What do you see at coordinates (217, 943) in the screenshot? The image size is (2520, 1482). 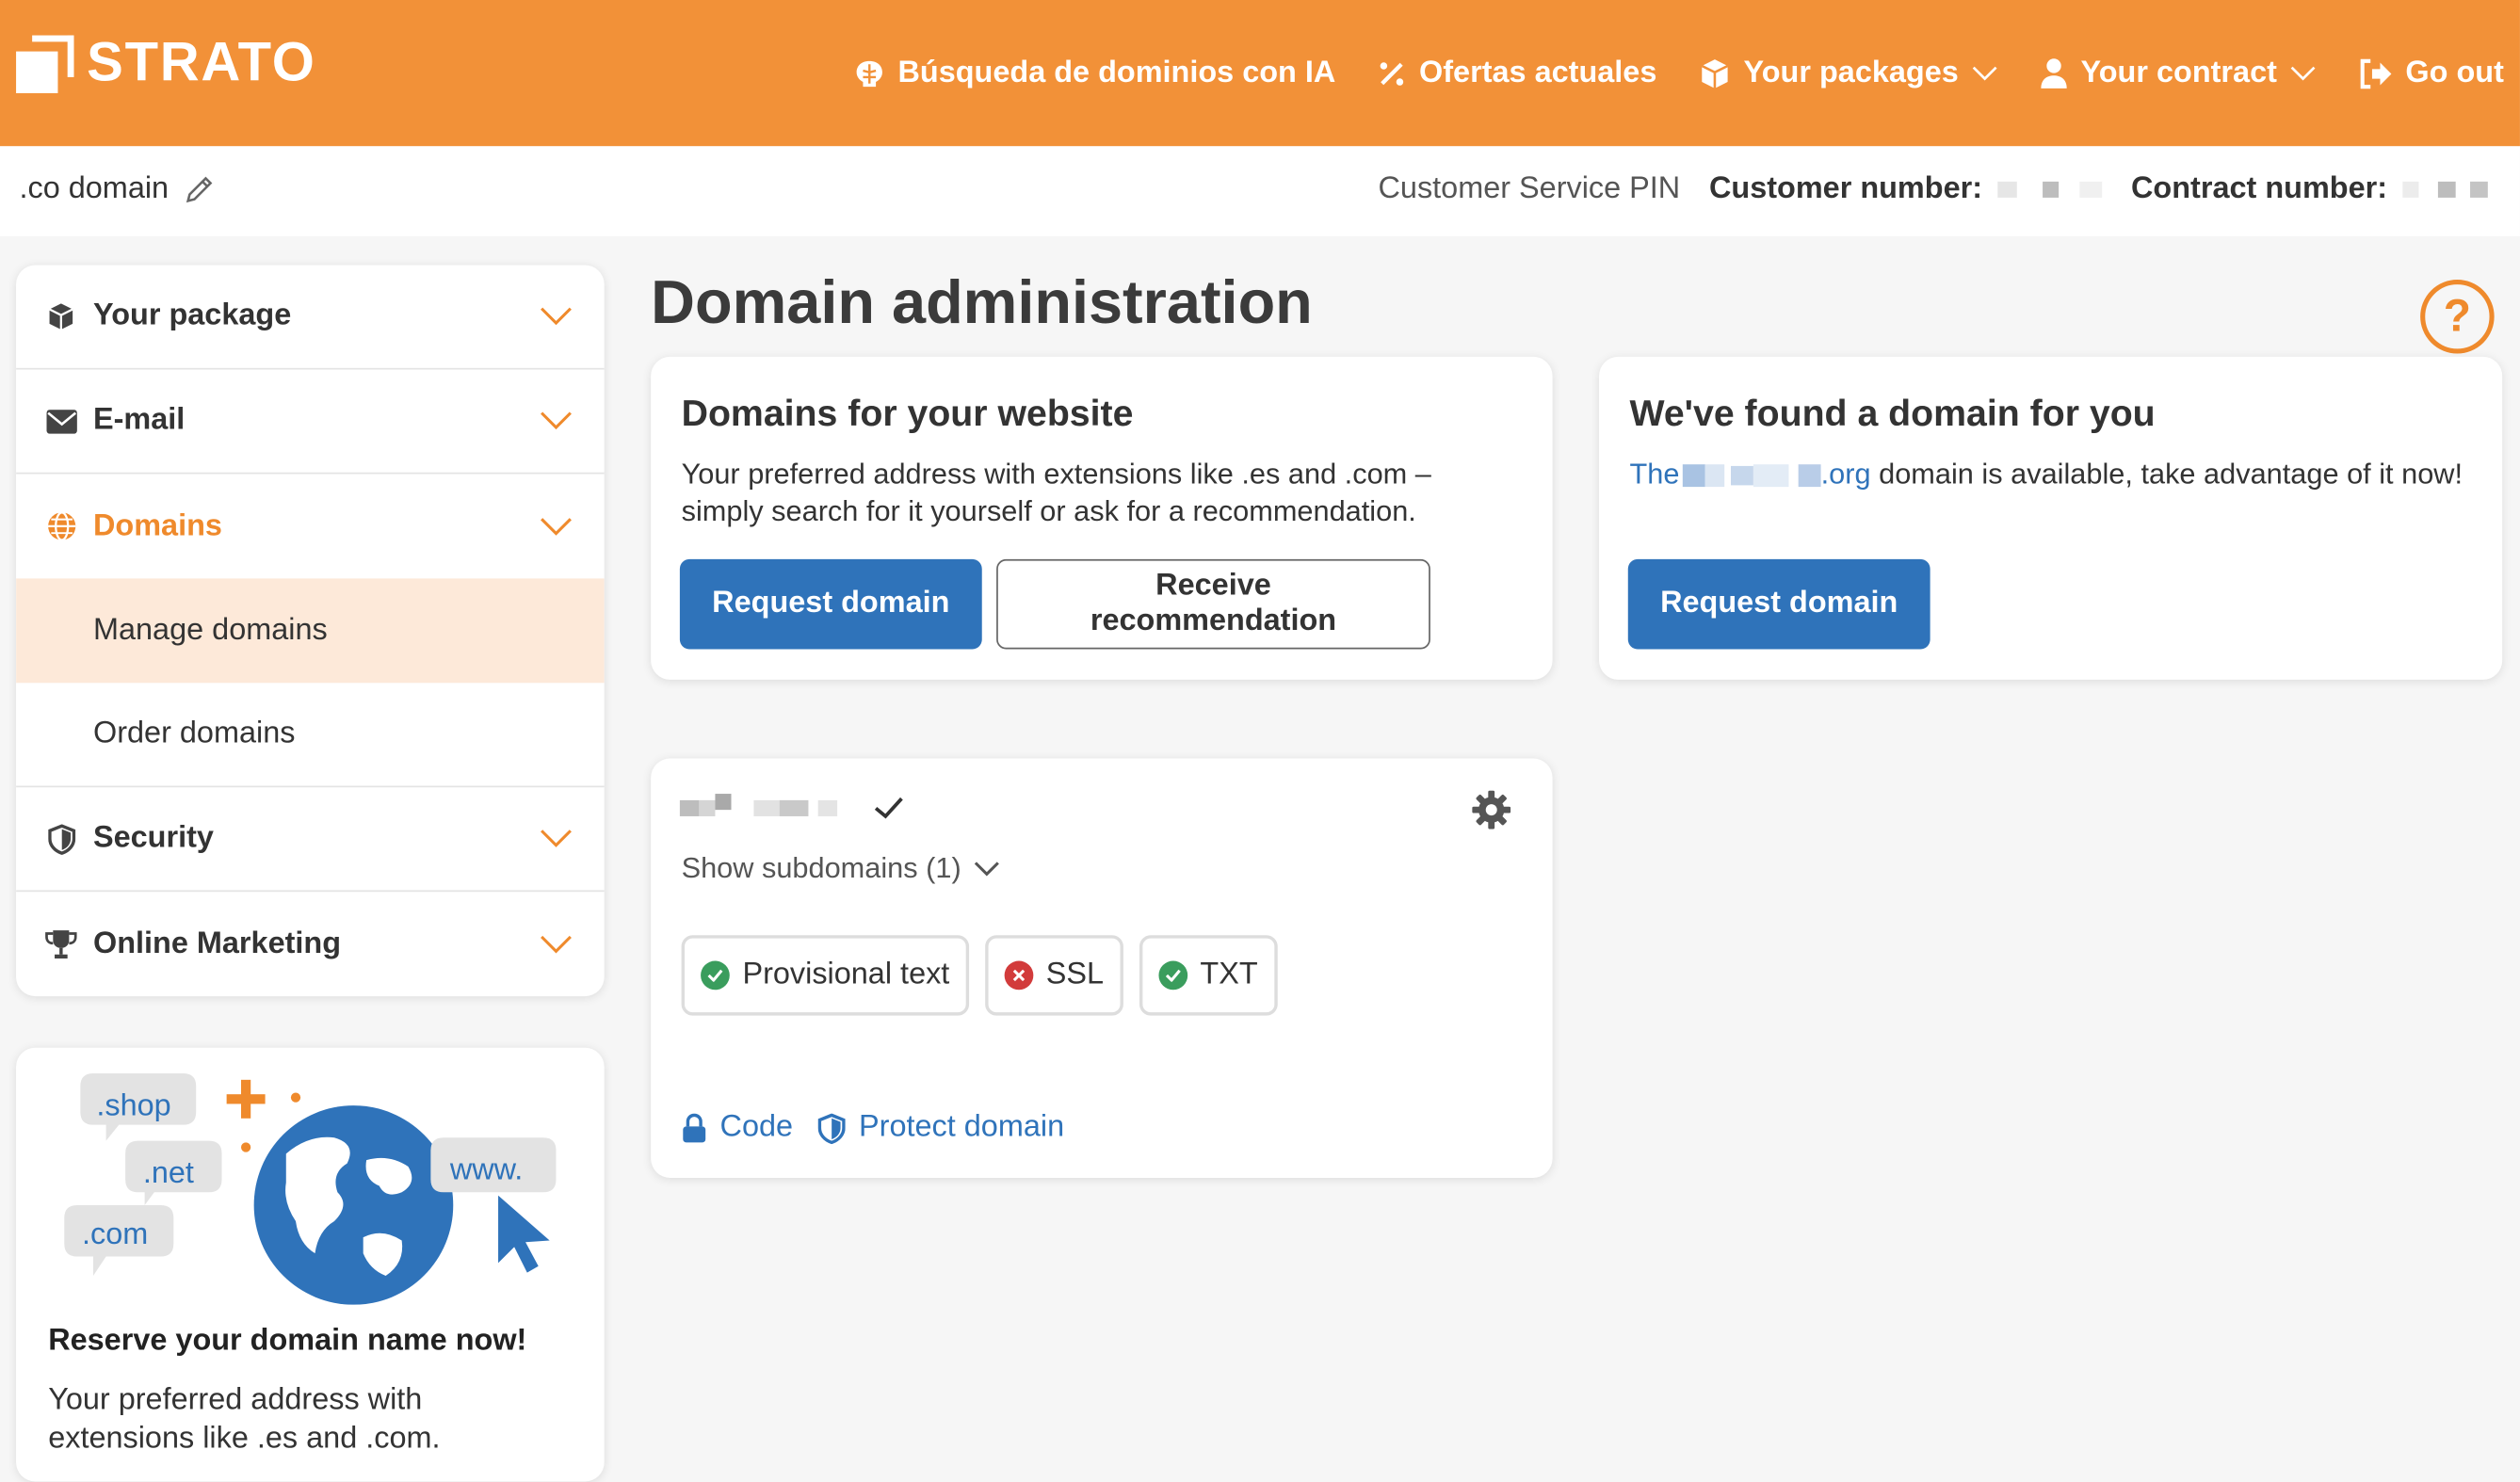 I see `sidebar-item-label: Online Marketing` at bounding box center [217, 943].